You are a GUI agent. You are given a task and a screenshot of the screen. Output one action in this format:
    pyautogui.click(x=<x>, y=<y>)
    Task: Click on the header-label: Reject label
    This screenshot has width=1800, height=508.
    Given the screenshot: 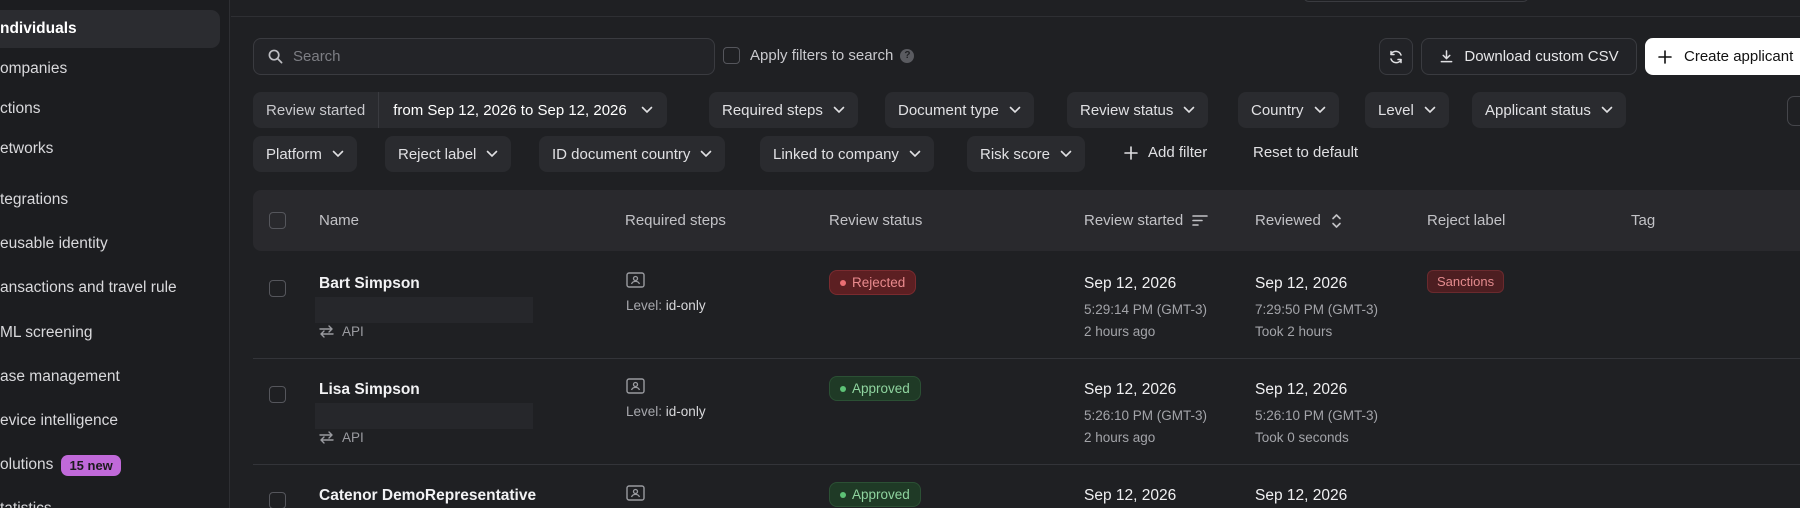 What is the action you would take?
    pyautogui.click(x=1466, y=220)
    